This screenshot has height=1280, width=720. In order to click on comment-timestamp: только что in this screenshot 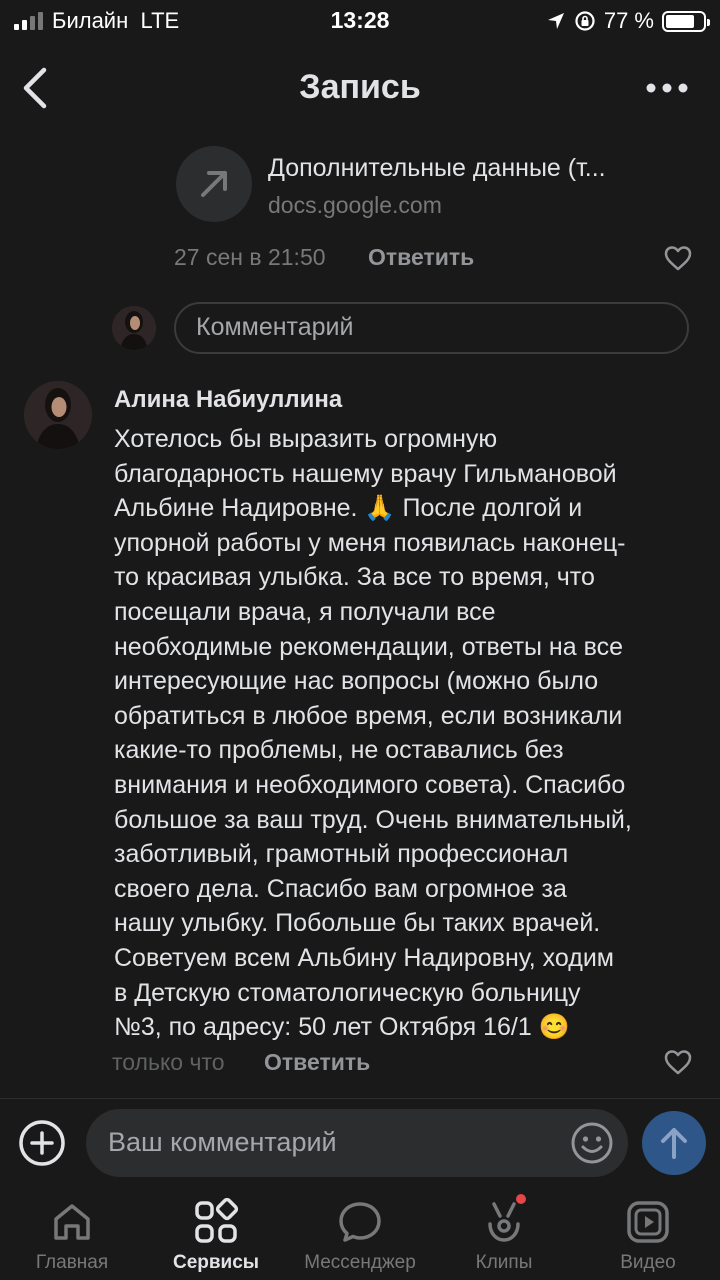, I will do `click(168, 1062)`.